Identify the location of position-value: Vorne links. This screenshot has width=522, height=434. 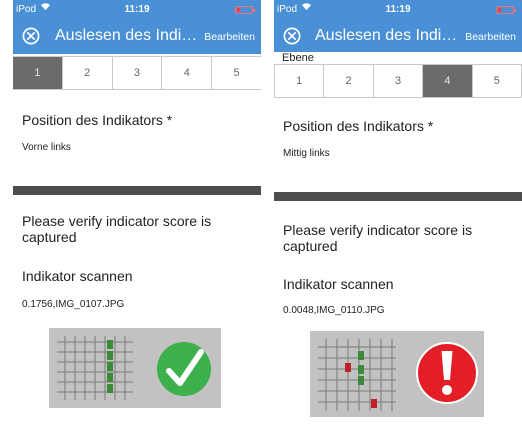
(46, 147).